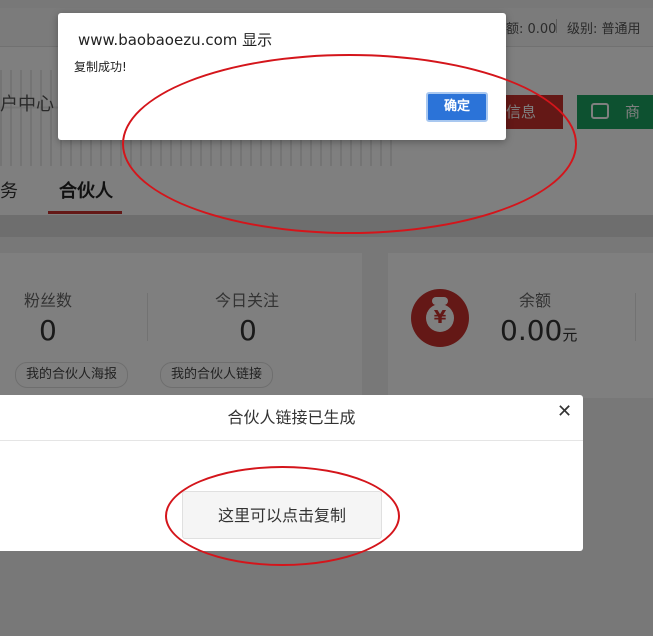  Describe the element at coordinates (457, 107) in the screenshot. I see `alert-ok-button: 确定` at that location.